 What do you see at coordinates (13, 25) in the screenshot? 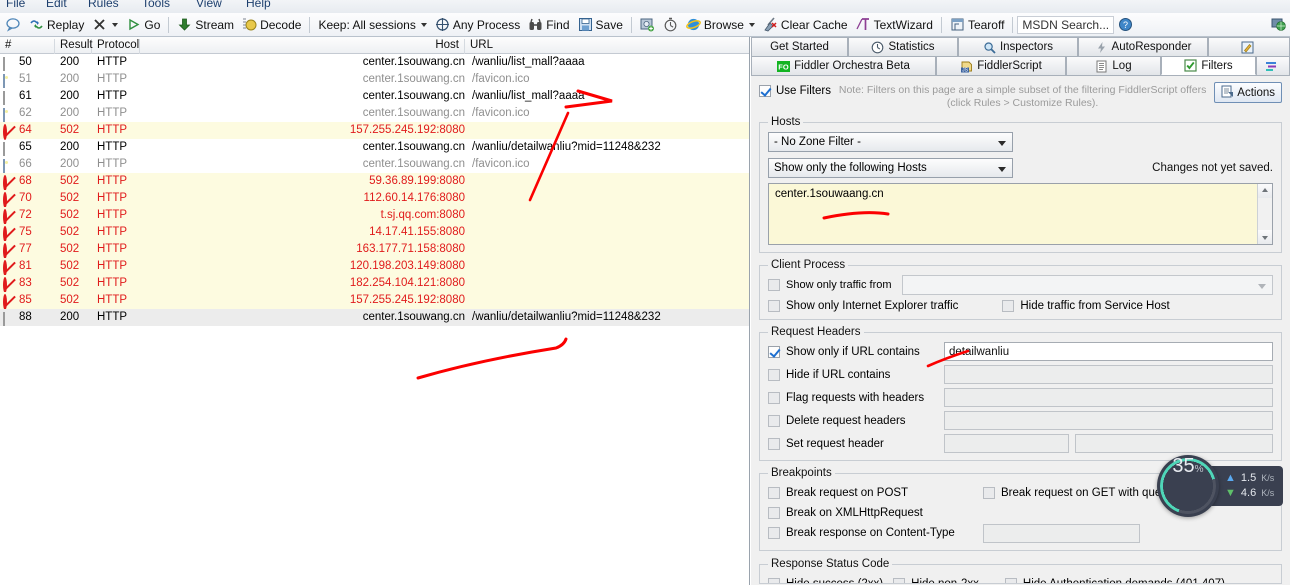
I see `comment-button` at bounding box center [13, 25].